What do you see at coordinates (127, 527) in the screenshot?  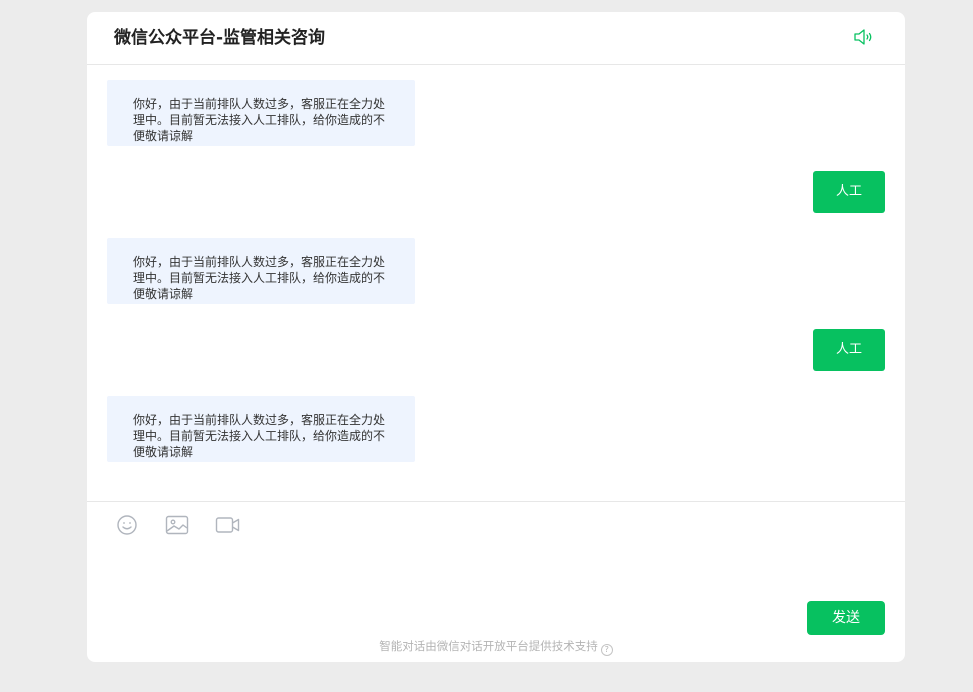 I see `emoji-icon` at bounding box center [127, 527].